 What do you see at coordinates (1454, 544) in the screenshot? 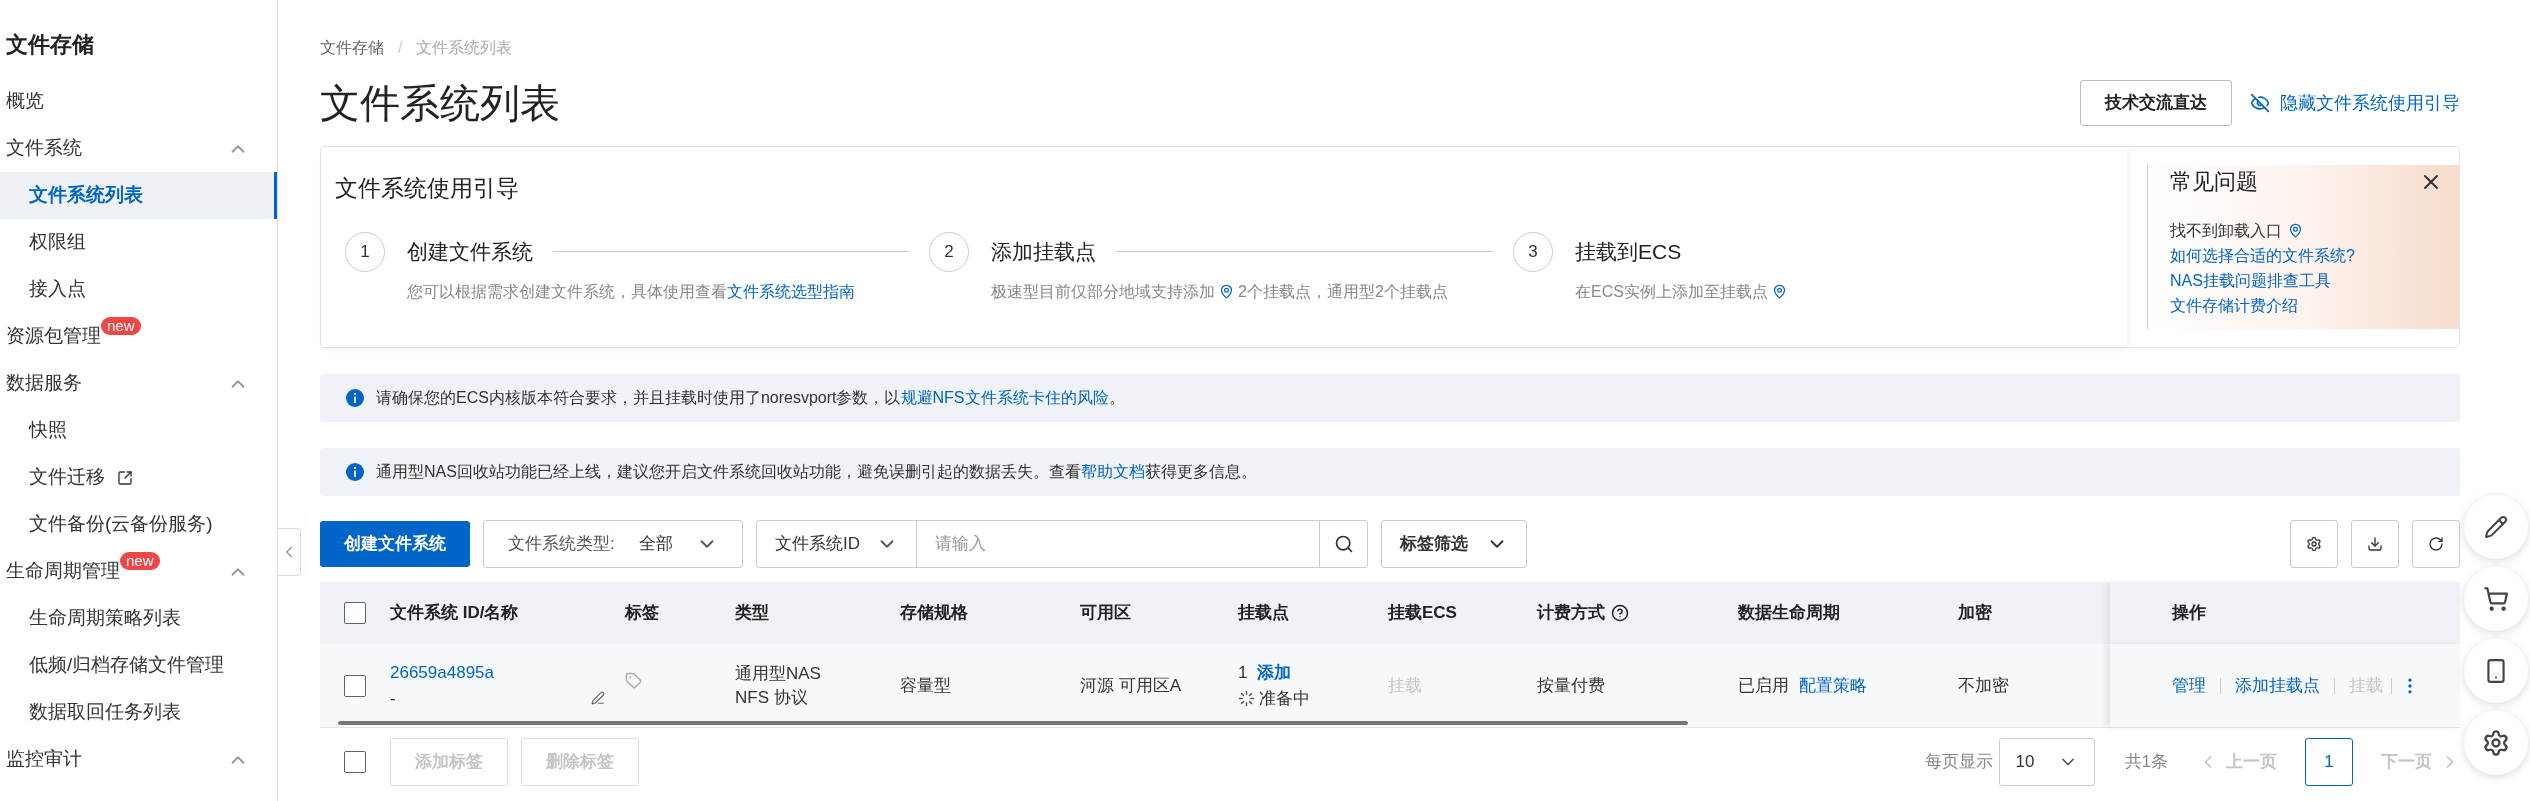
I see `tag-filter-button: 标签筛选` at bounding box center [1454, 544].